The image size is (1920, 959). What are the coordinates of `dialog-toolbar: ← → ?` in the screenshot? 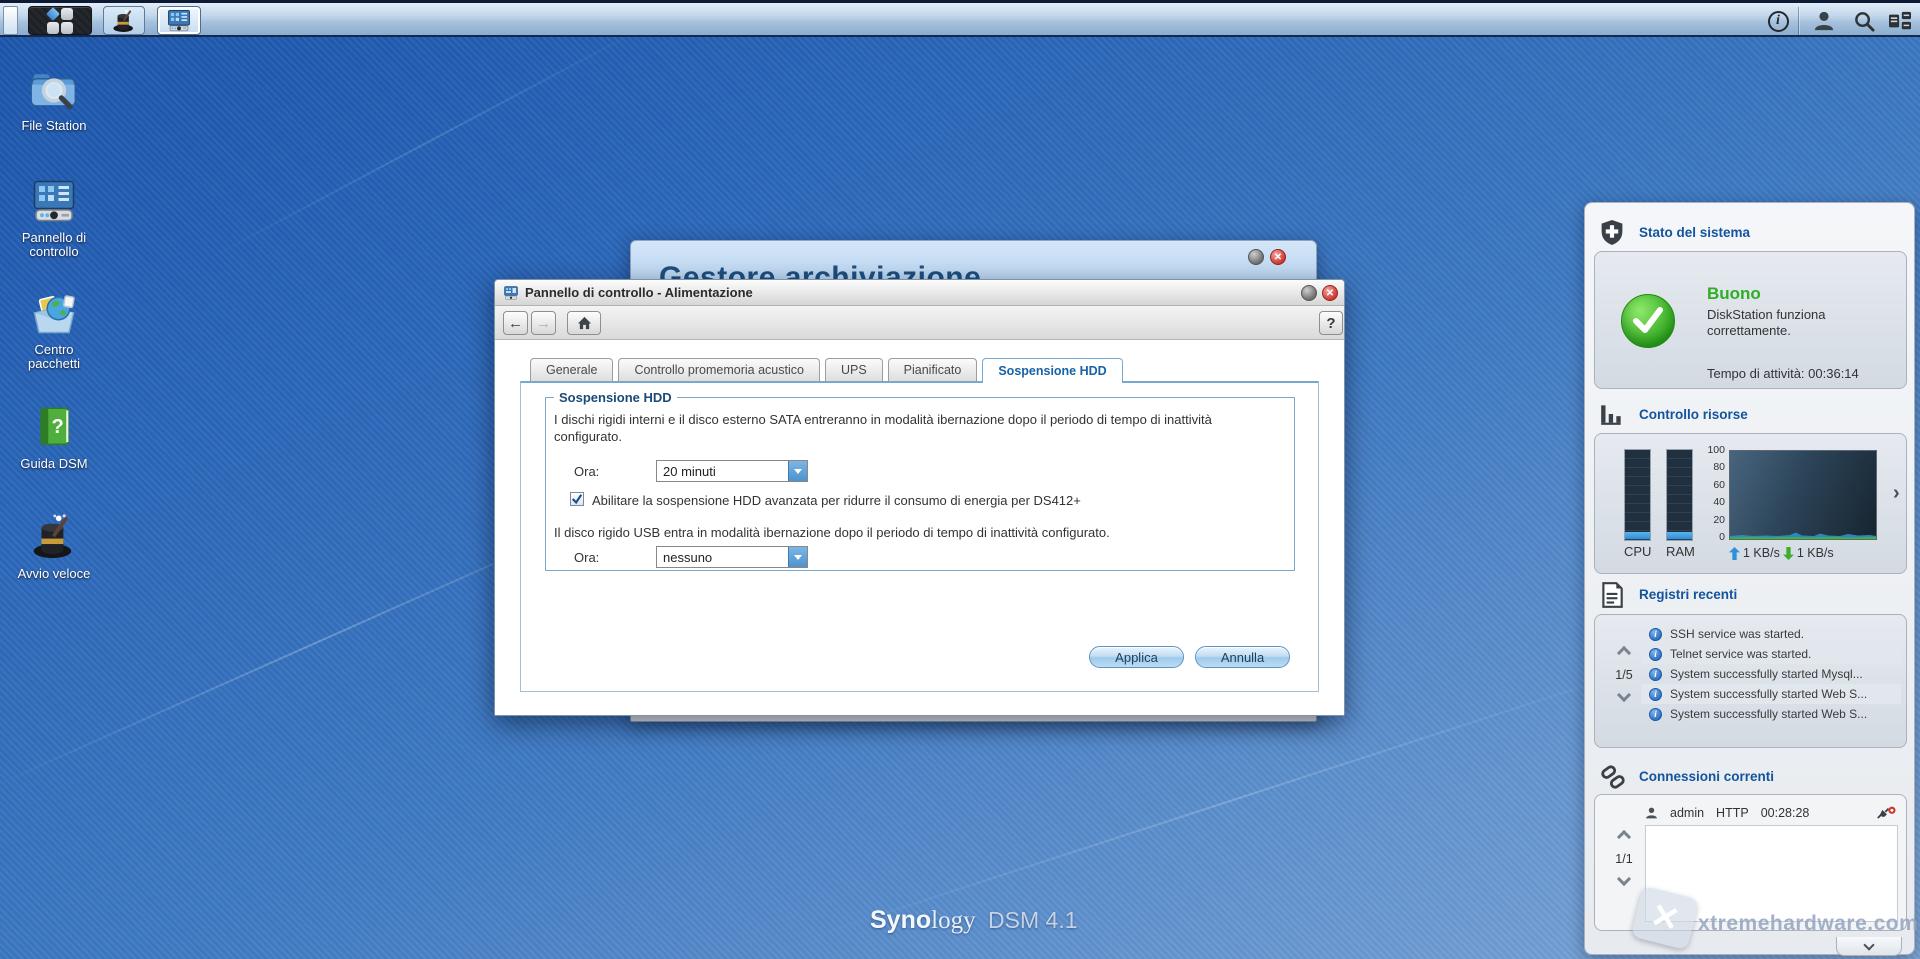 It's located at (919, 323).